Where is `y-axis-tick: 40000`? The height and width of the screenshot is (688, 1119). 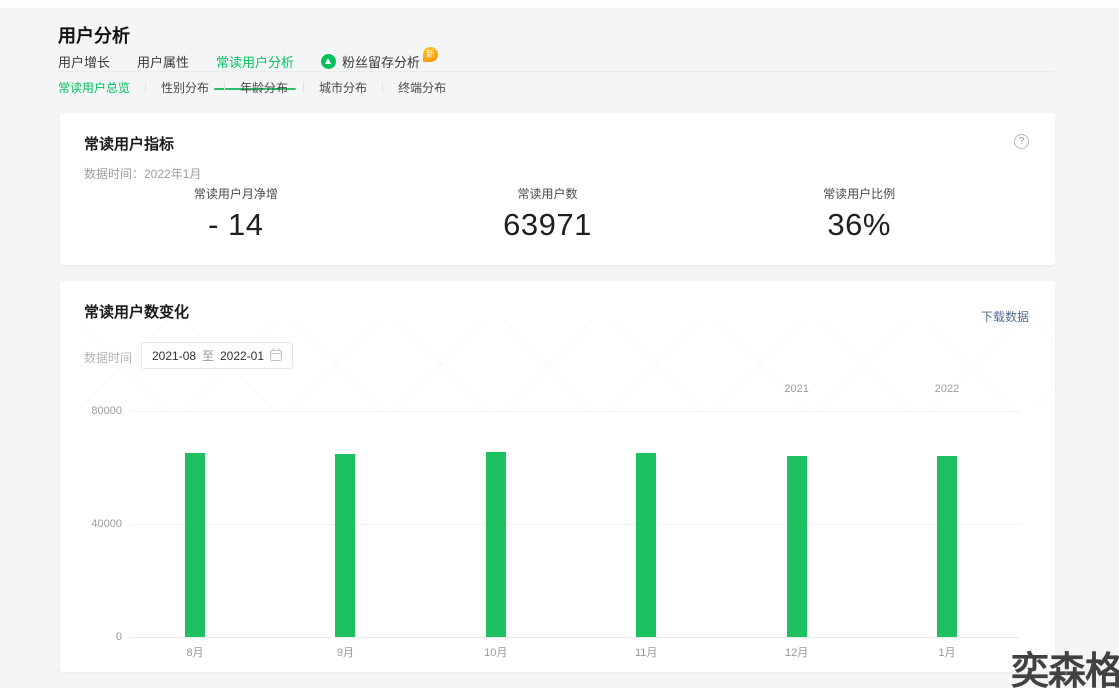
y-axis-tick: 40000 is located at coordinates (106, 524).